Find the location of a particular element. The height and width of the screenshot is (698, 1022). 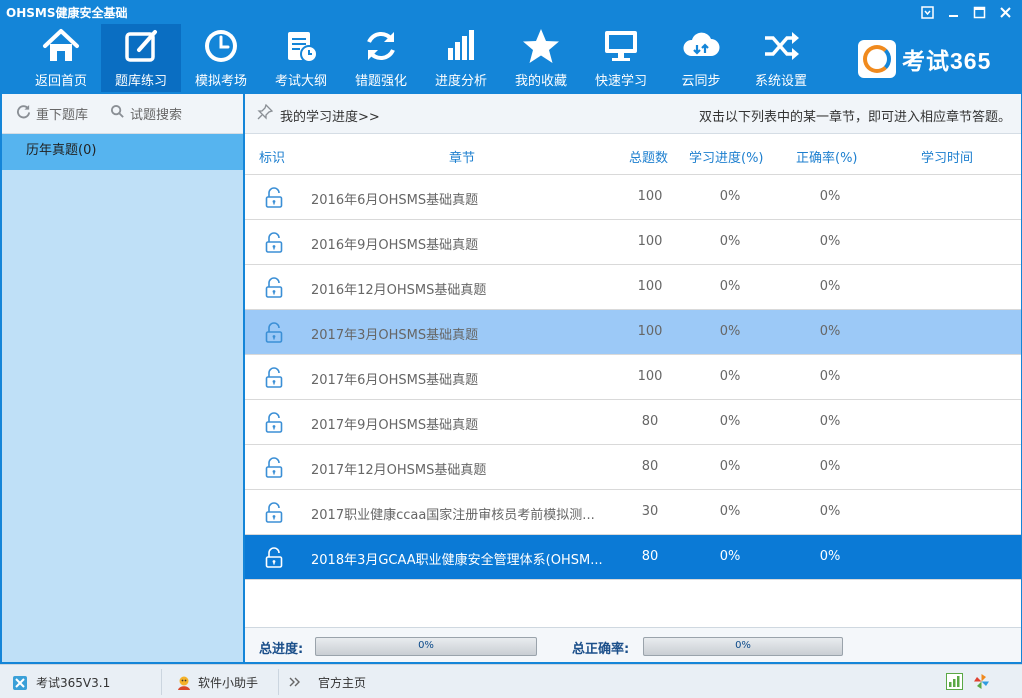

table-row: 2016年12月OHSMS基础真题 100 0% 0% is located at coordinates (633, 287).